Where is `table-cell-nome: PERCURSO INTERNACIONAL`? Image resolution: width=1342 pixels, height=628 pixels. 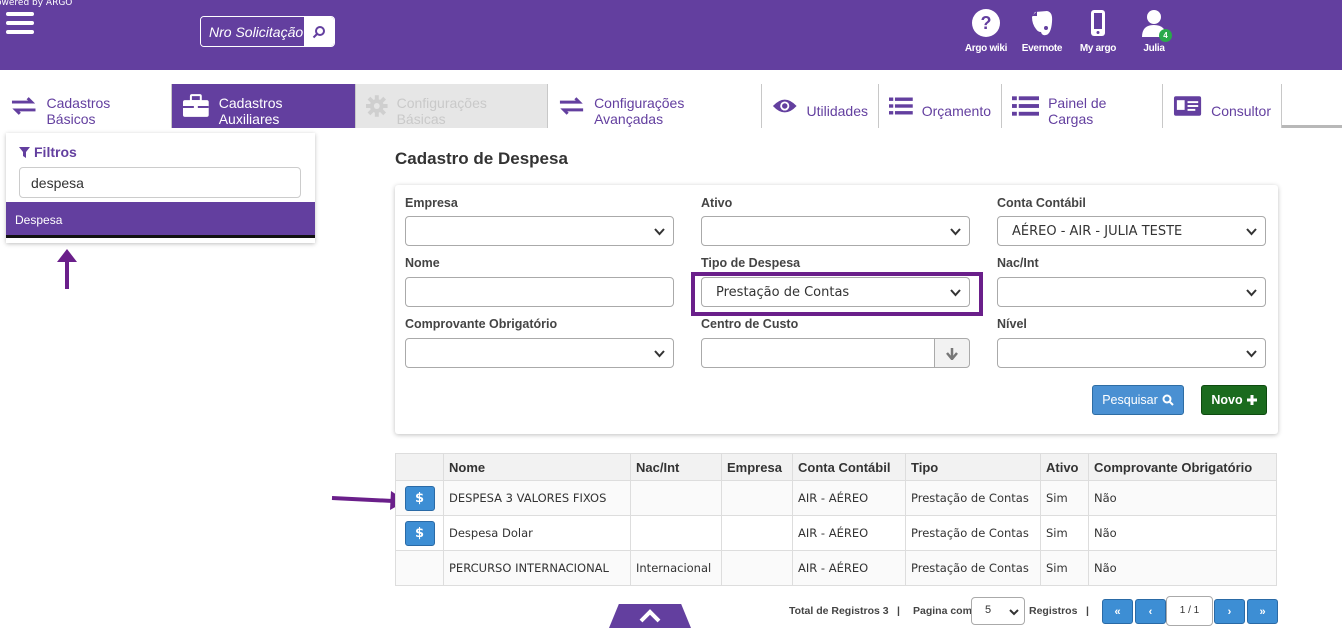 table-cell-nome: PERCURSO INTERNACIONAL is located at coordinates (537, 568).